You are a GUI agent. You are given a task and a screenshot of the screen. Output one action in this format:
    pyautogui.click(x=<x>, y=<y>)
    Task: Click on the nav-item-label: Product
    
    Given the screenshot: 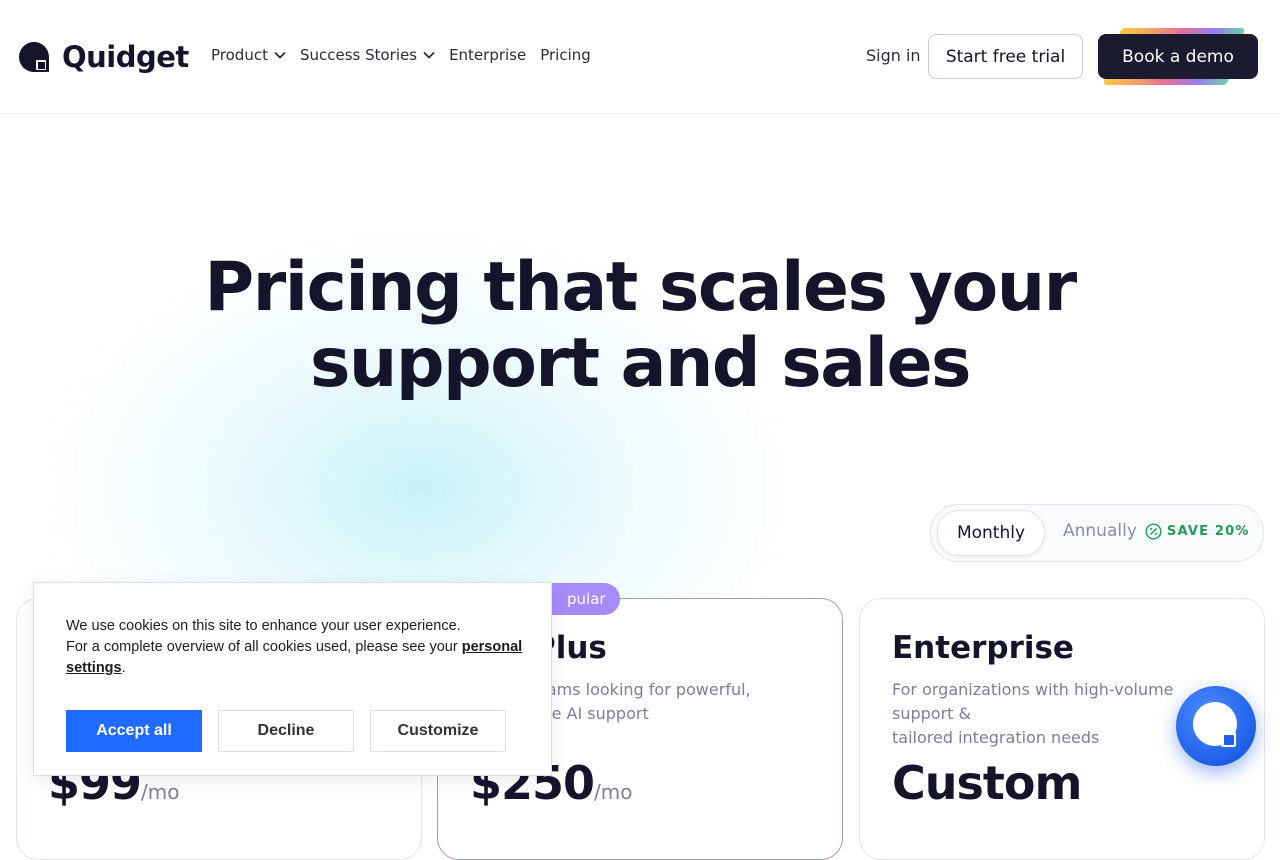 What is the action you would take?
    pyautogui.click(x=239, y=55)
    